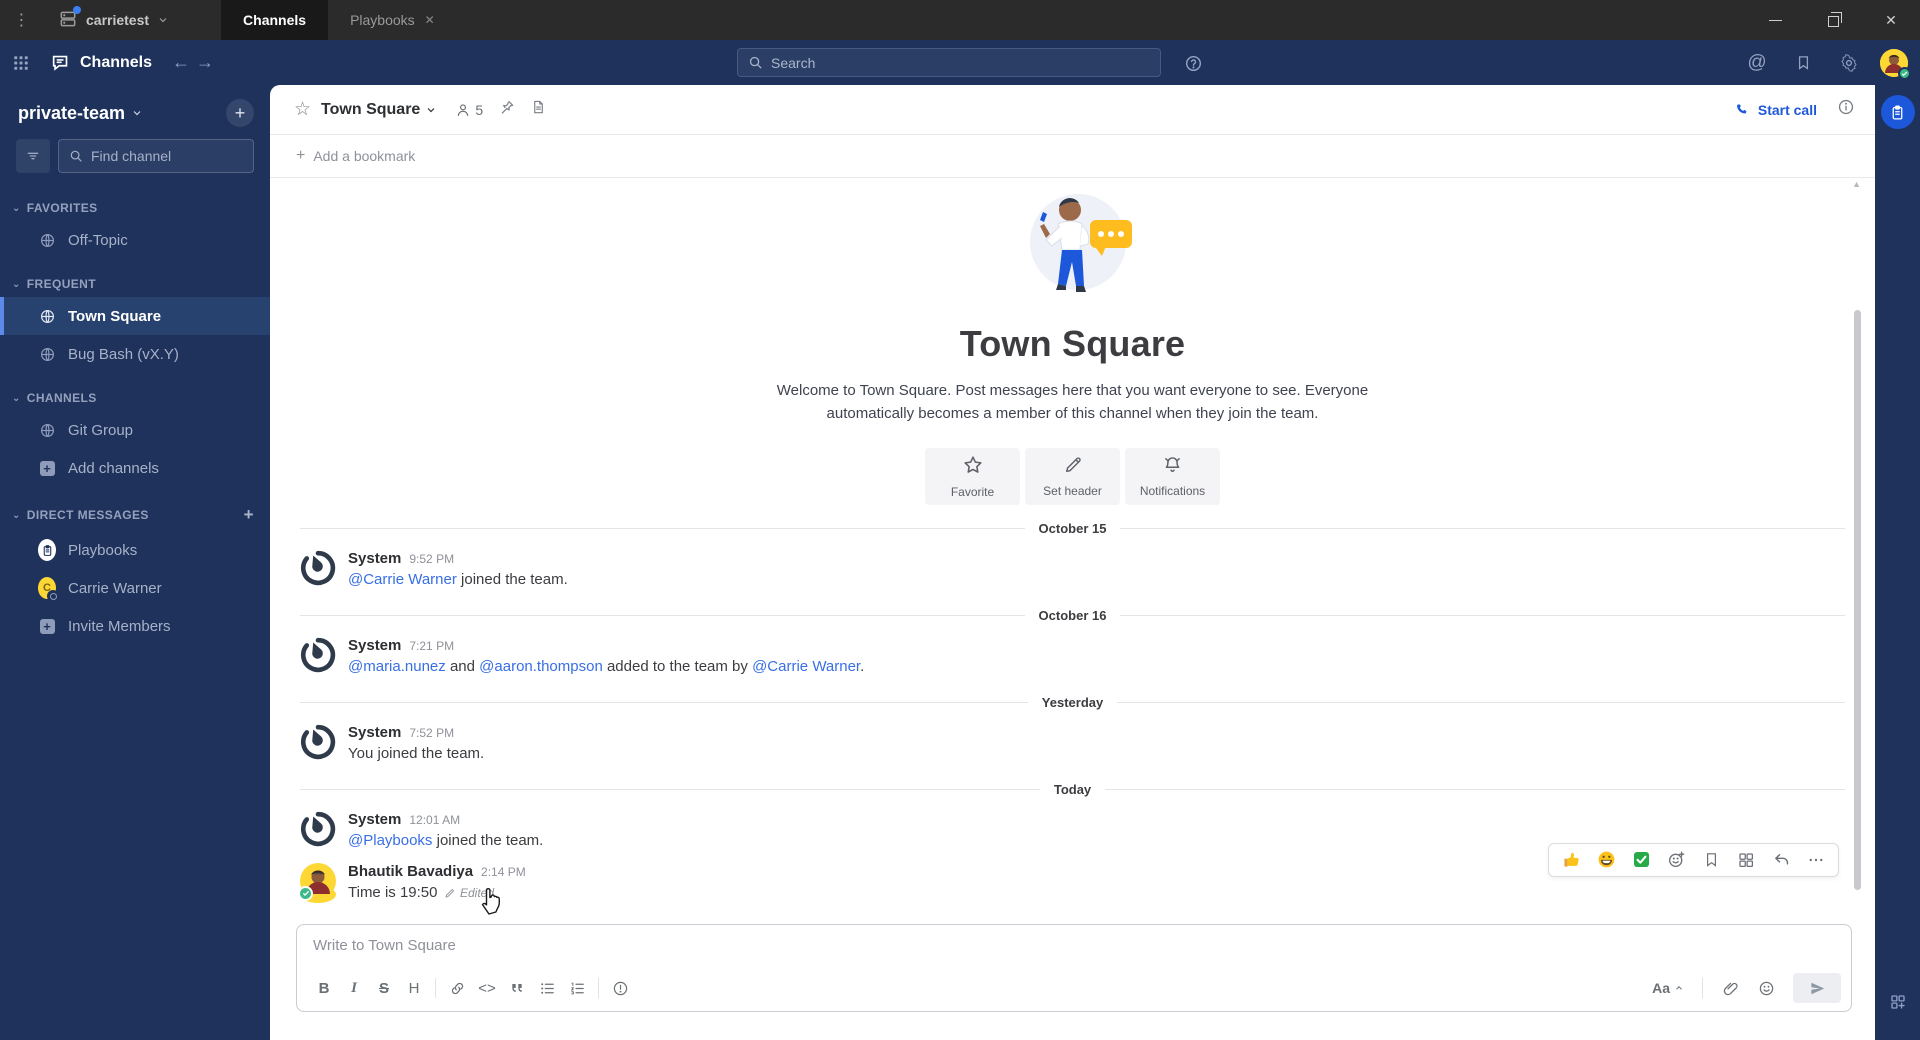 This screenshot has height=1040, width=1920. I want to click on priority-icon, so click(620, 988).